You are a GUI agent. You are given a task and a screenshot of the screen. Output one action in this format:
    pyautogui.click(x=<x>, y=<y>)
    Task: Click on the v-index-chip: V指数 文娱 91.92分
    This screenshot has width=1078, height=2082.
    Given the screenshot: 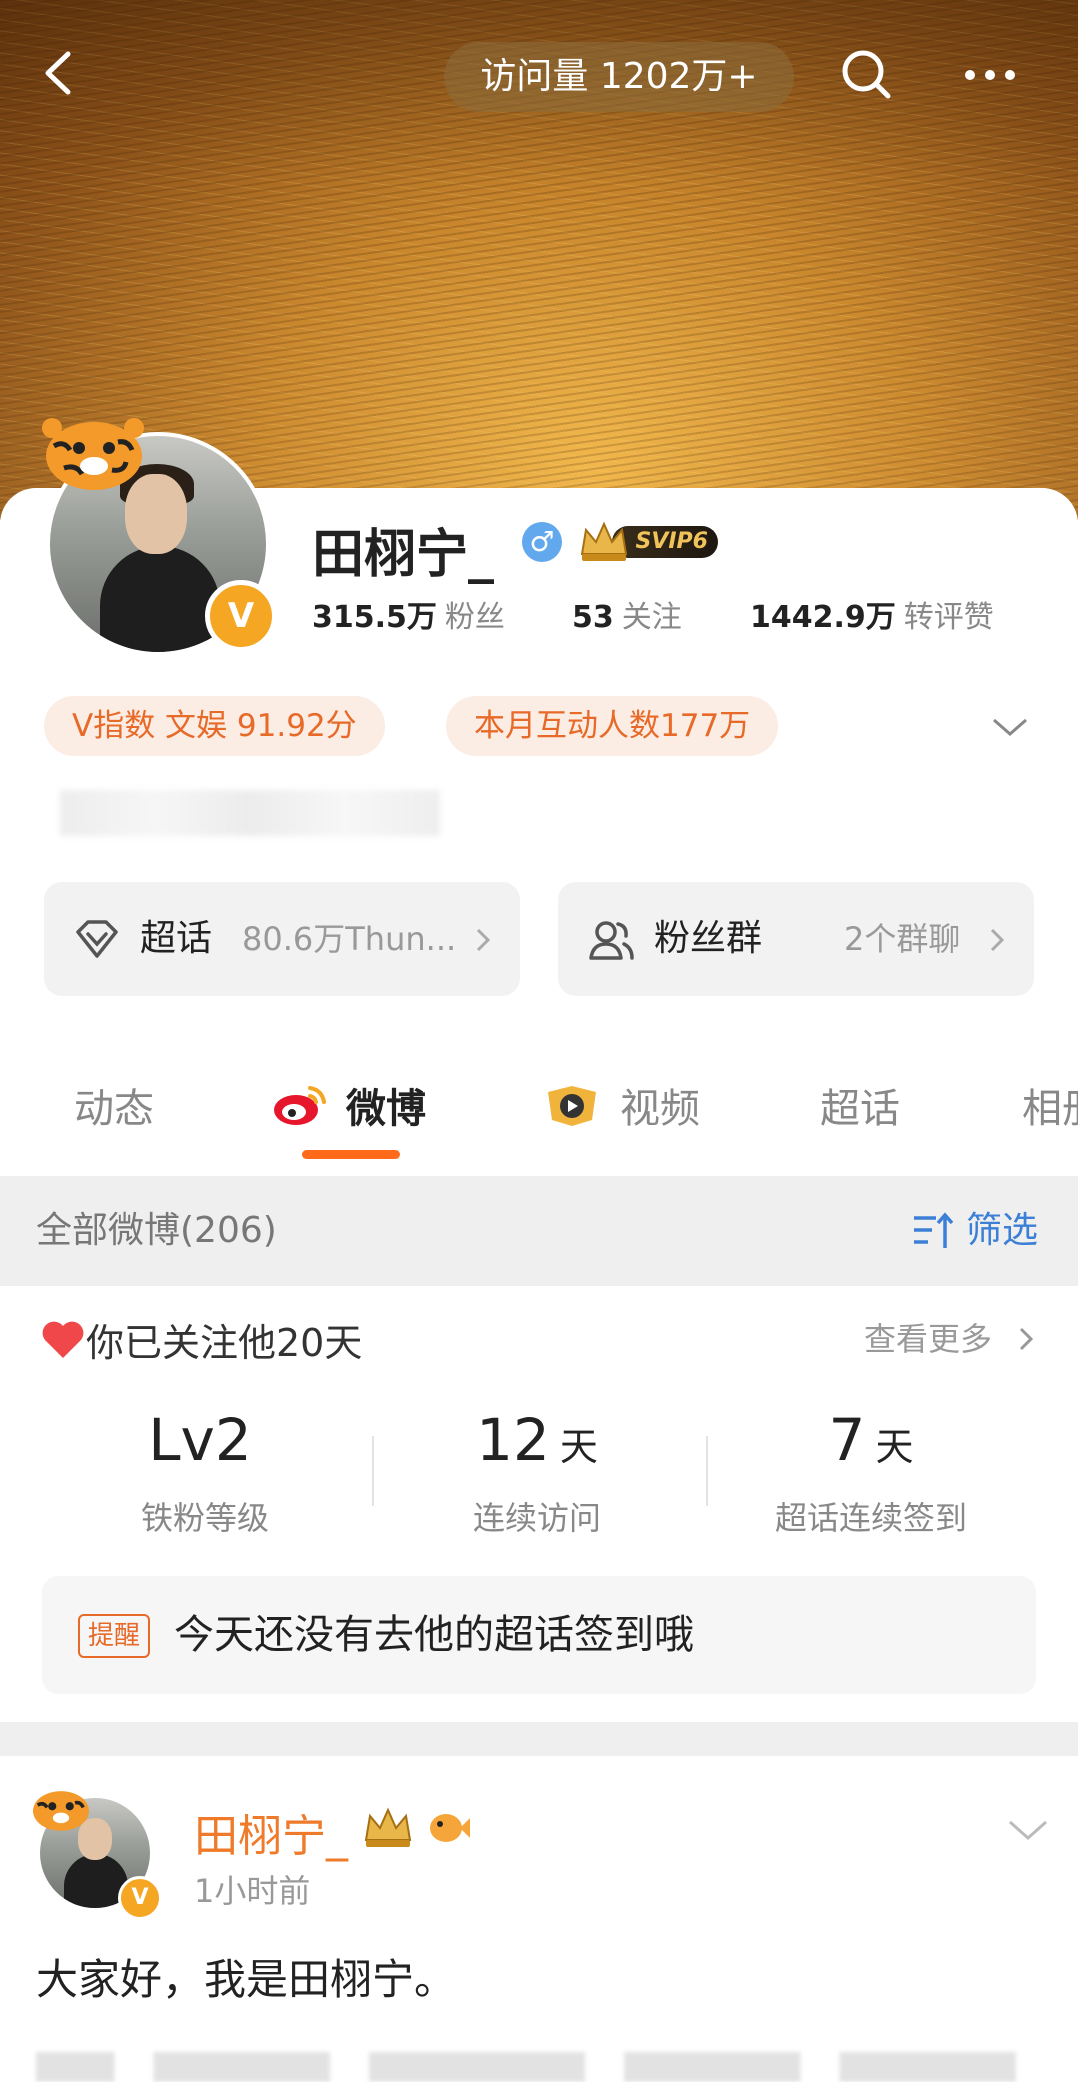 What is the action you would take?
    pyautogui.click(x=214, y=726)
    